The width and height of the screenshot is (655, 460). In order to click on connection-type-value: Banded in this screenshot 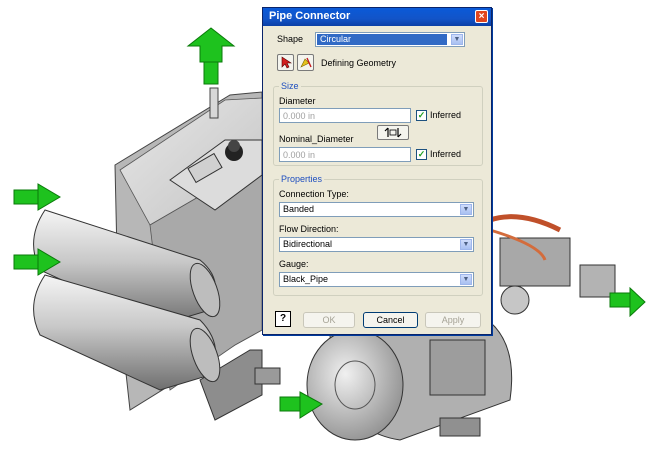, I will do `click(299, 209)`.